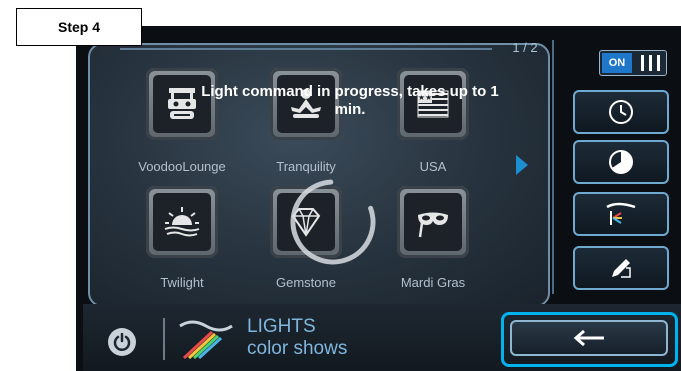 The width and height of the screenshot is (681, 371). Describe the element at coordinates (206, 340) in the screenshot. I see `color-wand-icon` at that location.